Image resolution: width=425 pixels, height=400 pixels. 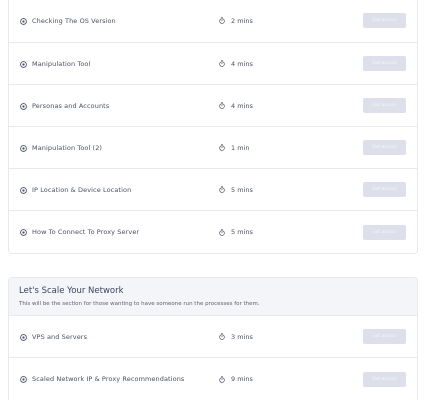 I want to click on lesson-title: Personas and Accounts, so click(x=71, y=105).